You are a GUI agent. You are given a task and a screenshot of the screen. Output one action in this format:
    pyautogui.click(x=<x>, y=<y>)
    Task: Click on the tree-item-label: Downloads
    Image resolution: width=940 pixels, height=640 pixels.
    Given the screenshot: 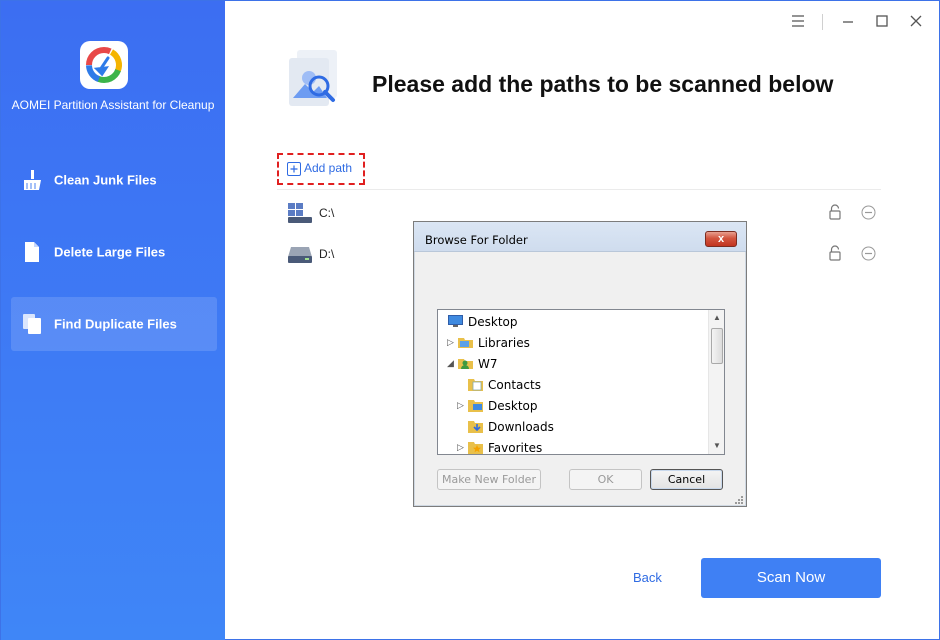 What is the action you would take?
    pyautogui.click(x=521, y=427)
    